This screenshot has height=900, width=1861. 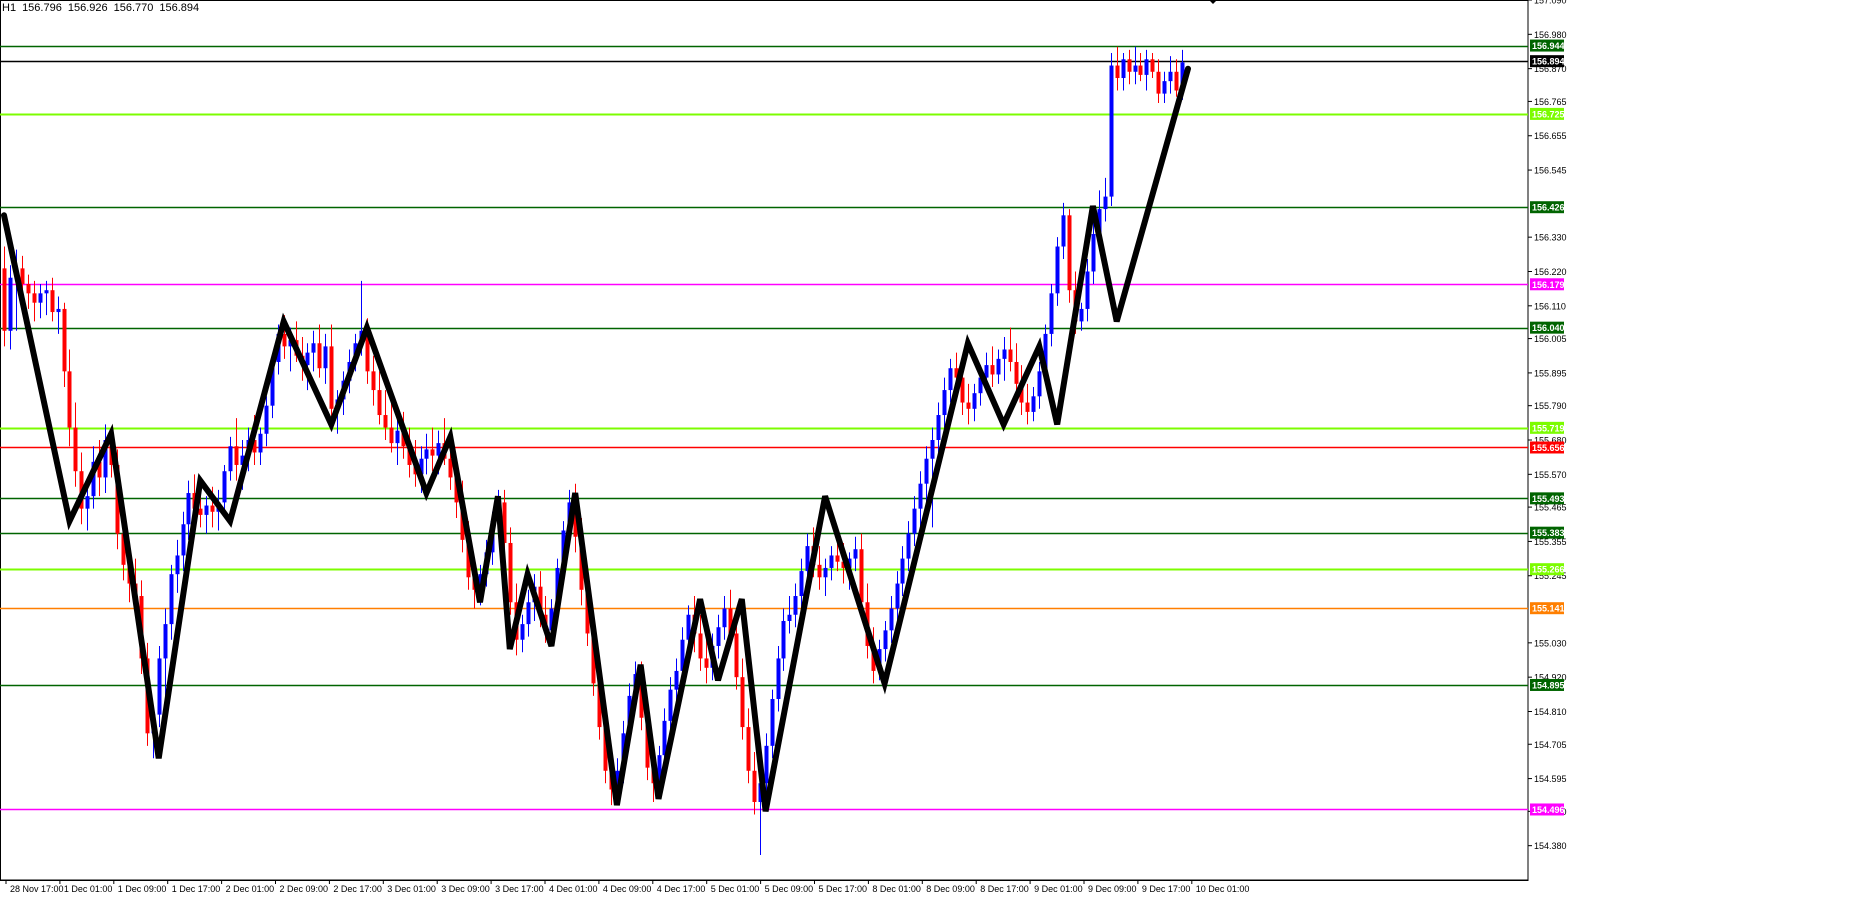 I want to click on symbol-timeframe: H1, so click(x=9, y=8).